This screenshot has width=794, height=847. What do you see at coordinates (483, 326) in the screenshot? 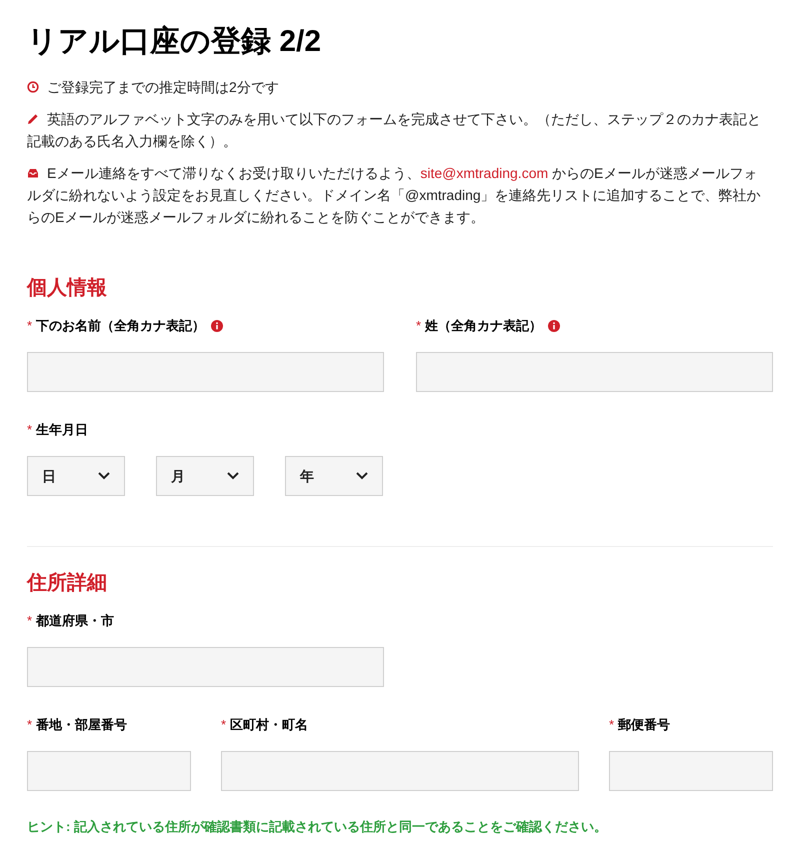
I see `field-label: 姓（全角カナ表記）` at bounding box center [483, 326].